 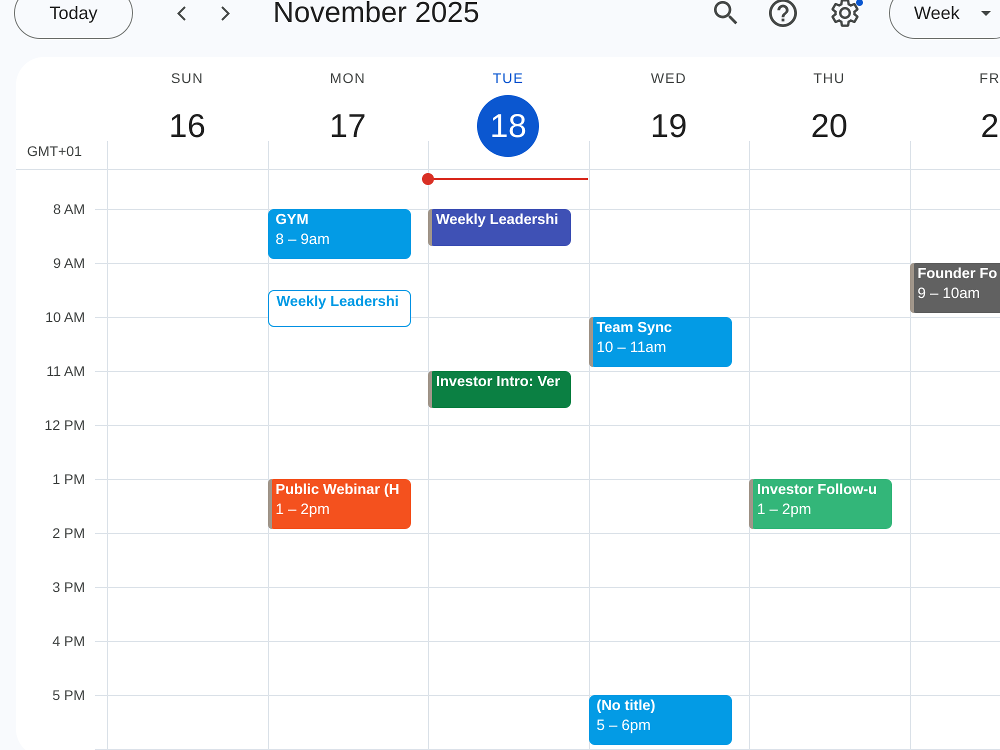 What do you see at coordinates (69, 263) in the screenshot?
I see `hour-label: 9 AM` at bounding box center [69, 263].